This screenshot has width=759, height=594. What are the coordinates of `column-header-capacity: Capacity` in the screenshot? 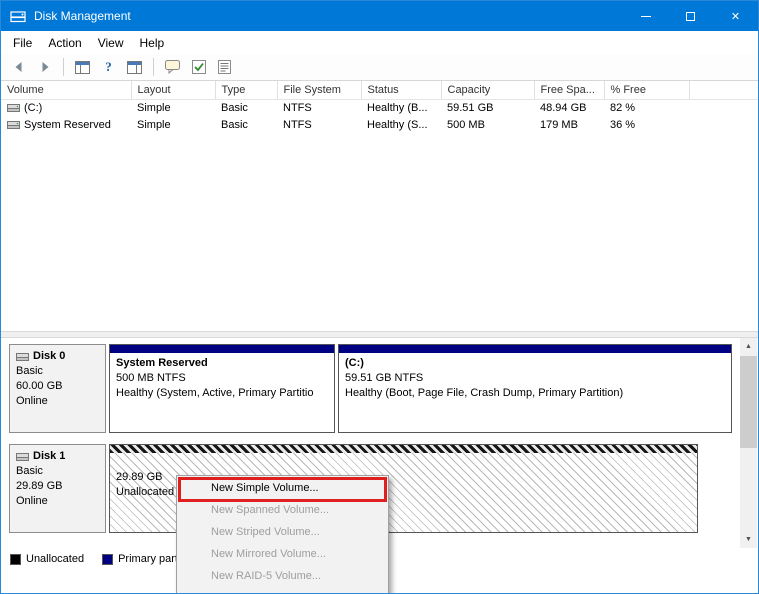 It's located at (488, 90).